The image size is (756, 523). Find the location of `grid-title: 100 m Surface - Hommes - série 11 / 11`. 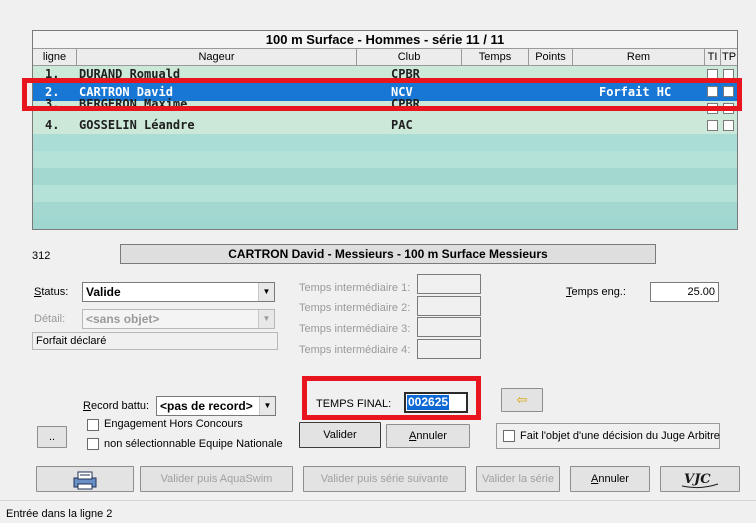

grid-title: 100 m Surface - Hommes - série 11 / 11 is located at coordinates (385, 40).